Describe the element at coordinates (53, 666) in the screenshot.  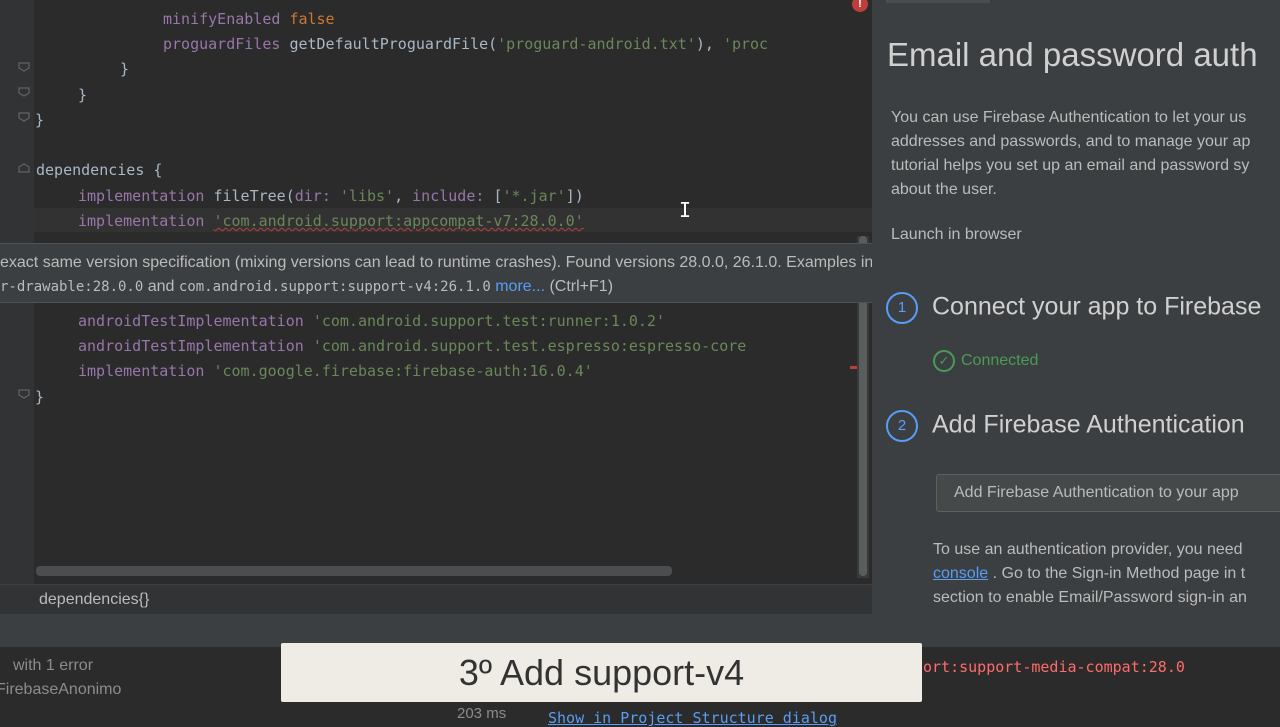
I see `build-status: with 1 error` at that location.